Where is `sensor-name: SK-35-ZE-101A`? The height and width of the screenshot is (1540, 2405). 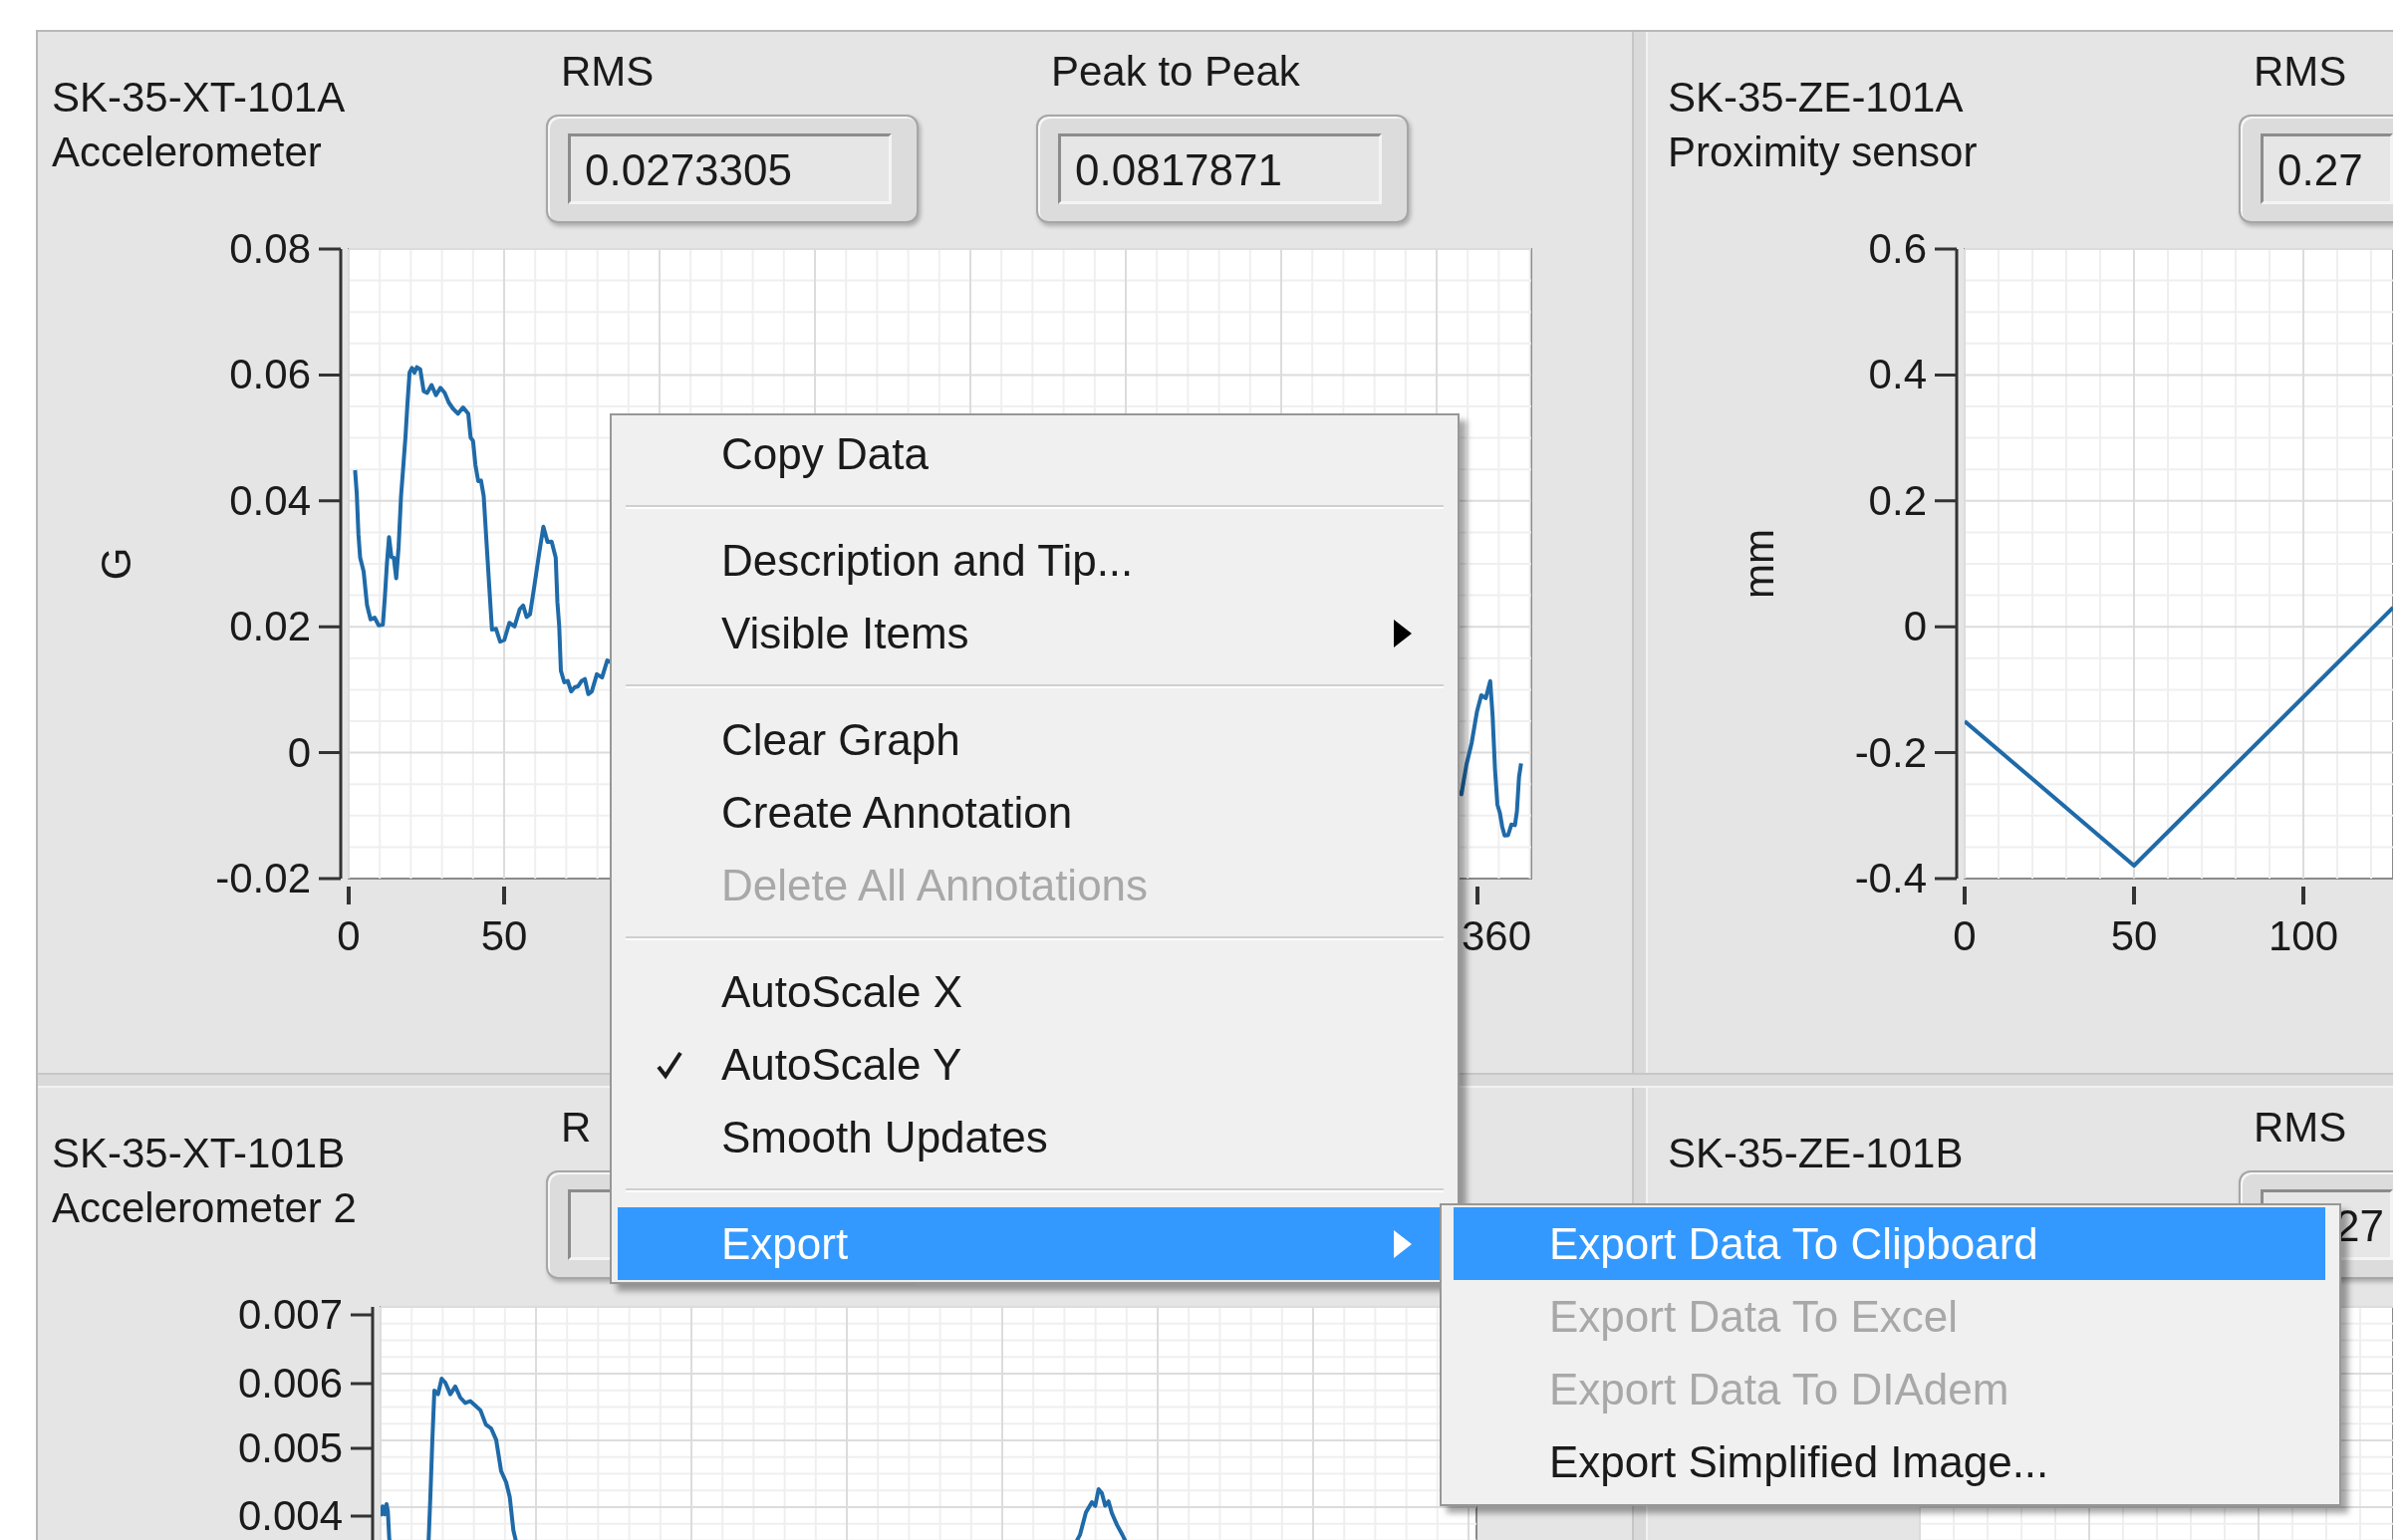 sensor-name: SK-35-ZE-101A is located at coordinates (1816, 98).